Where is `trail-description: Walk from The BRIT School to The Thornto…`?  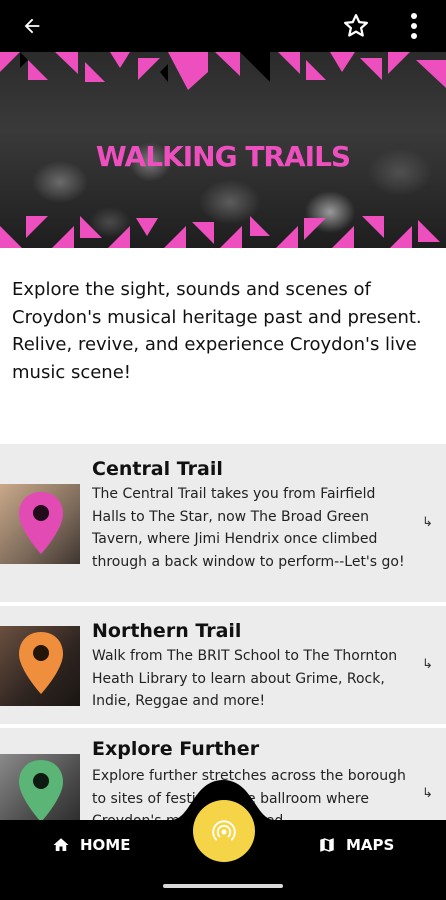
trail-description: Walk from The BRIT School to The Thornto… is located at coordinates (245, 678).